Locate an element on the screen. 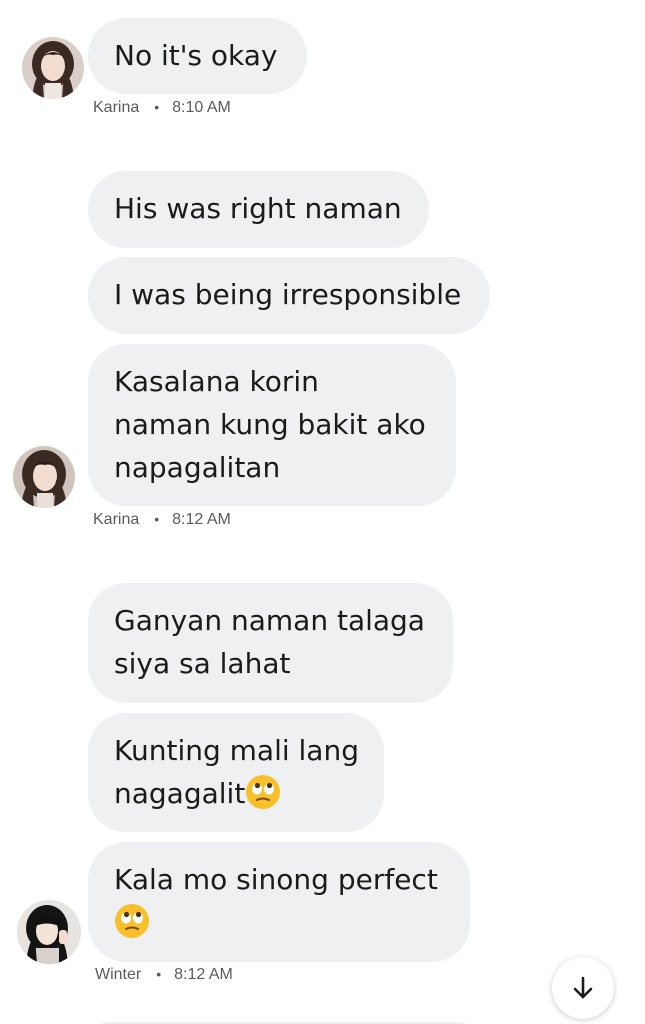  message-text-line: Kala mo sinong perfect is located at coordinates (276, 879).